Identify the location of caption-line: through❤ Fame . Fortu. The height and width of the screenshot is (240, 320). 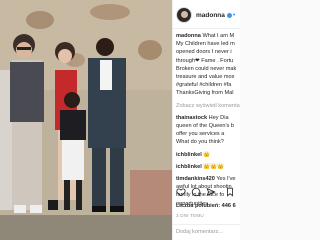
(205, 60).